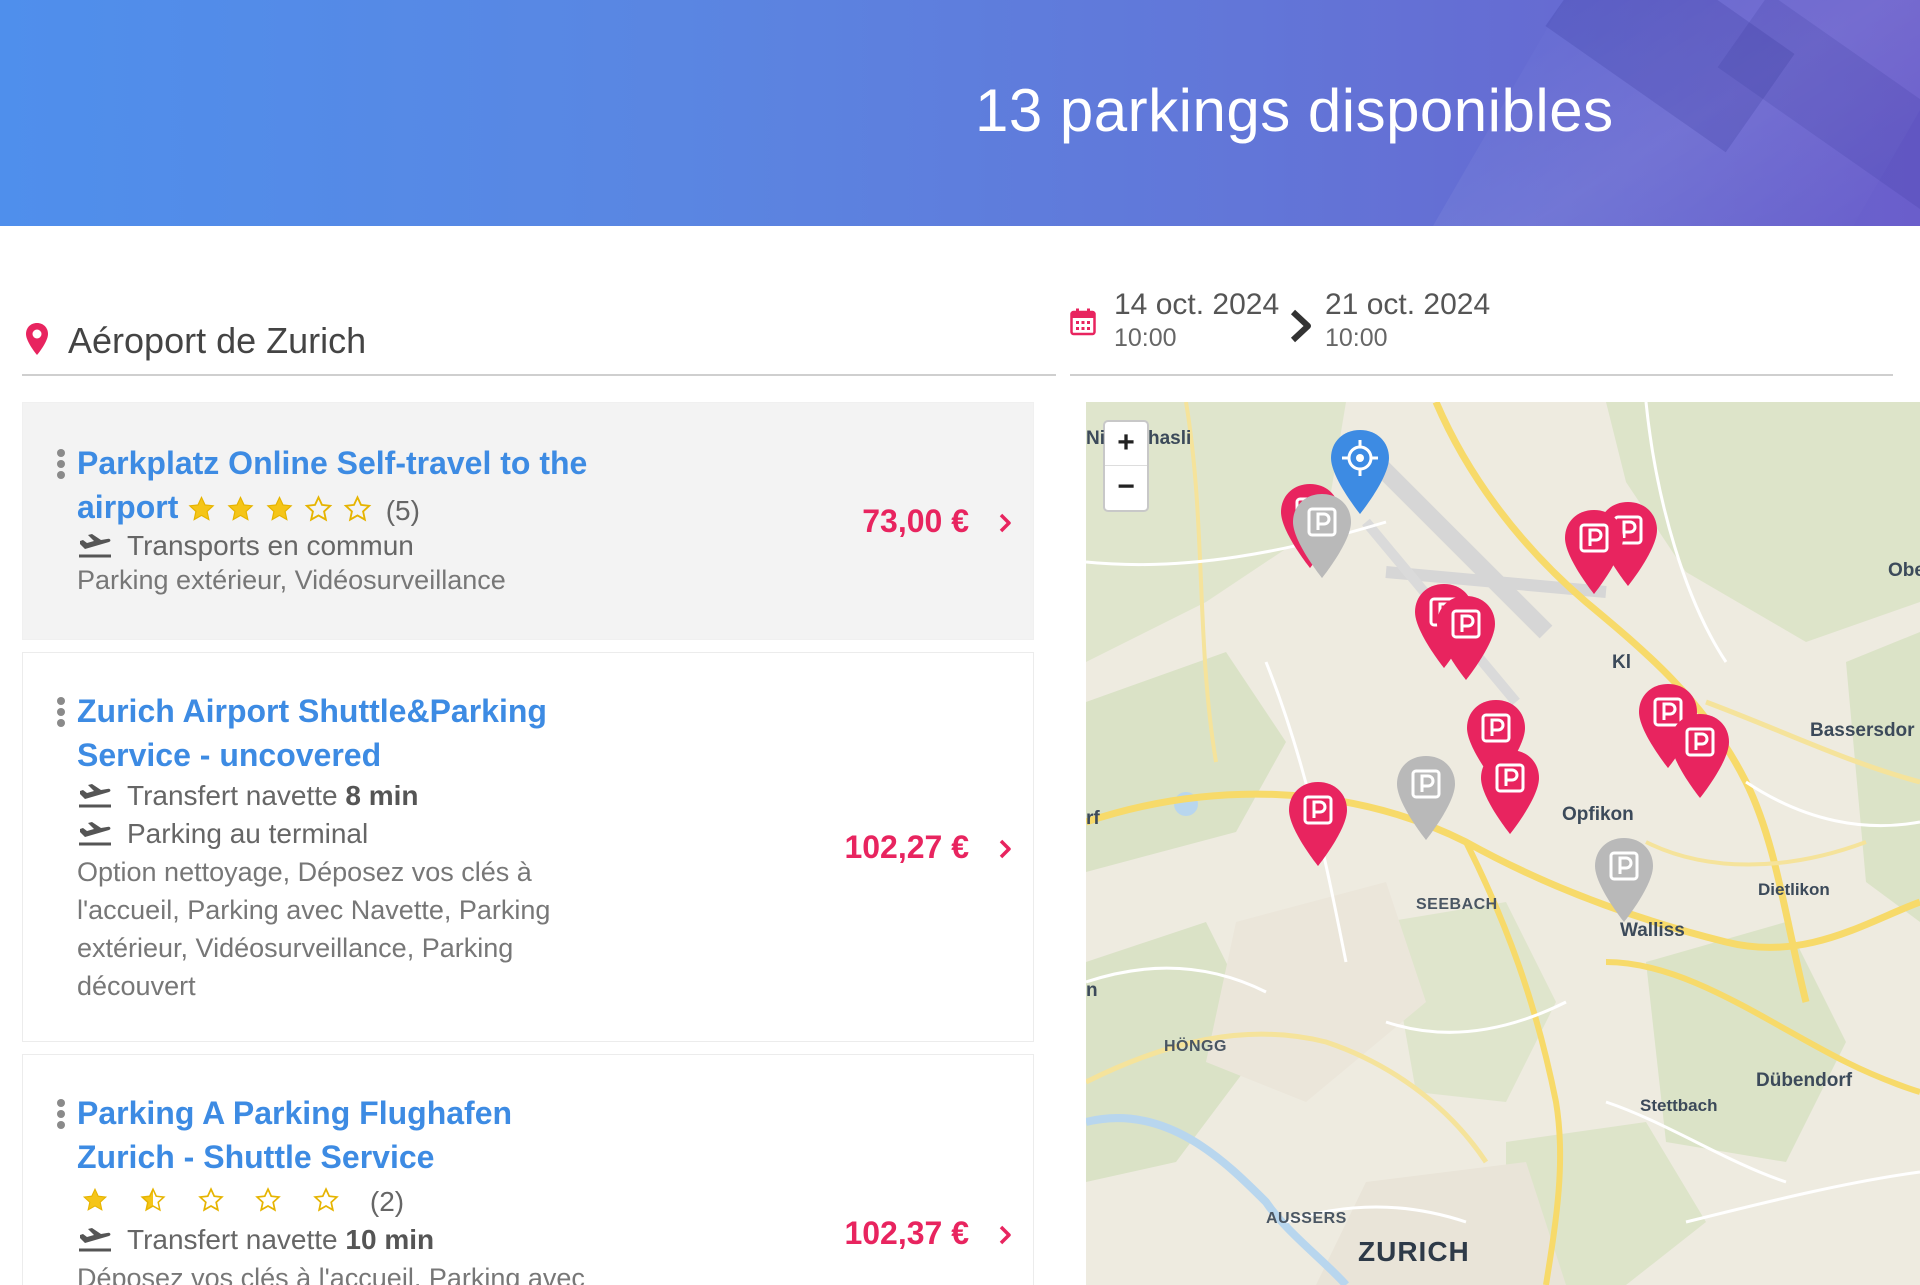 This screenshot has height=1285, width=1920. What do you see at coordinates (248, 833) in the screenshot?
I see `feature-text: Parking au terminal` at bounding box center [248, 833].